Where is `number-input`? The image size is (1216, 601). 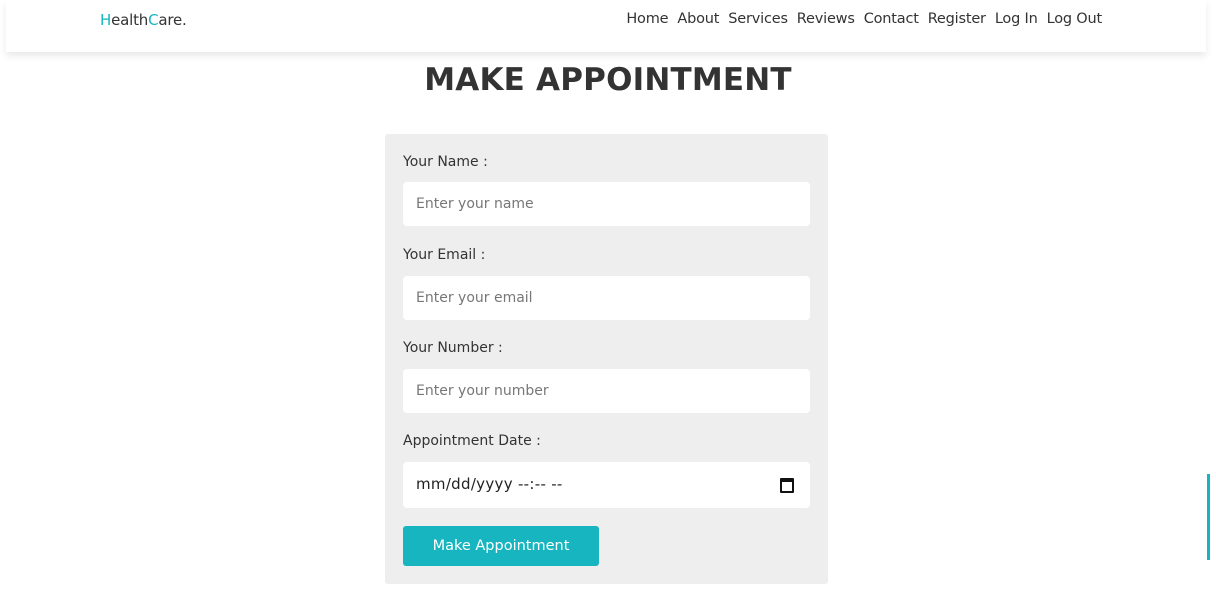
number-input is located at coordinates (606, 391).